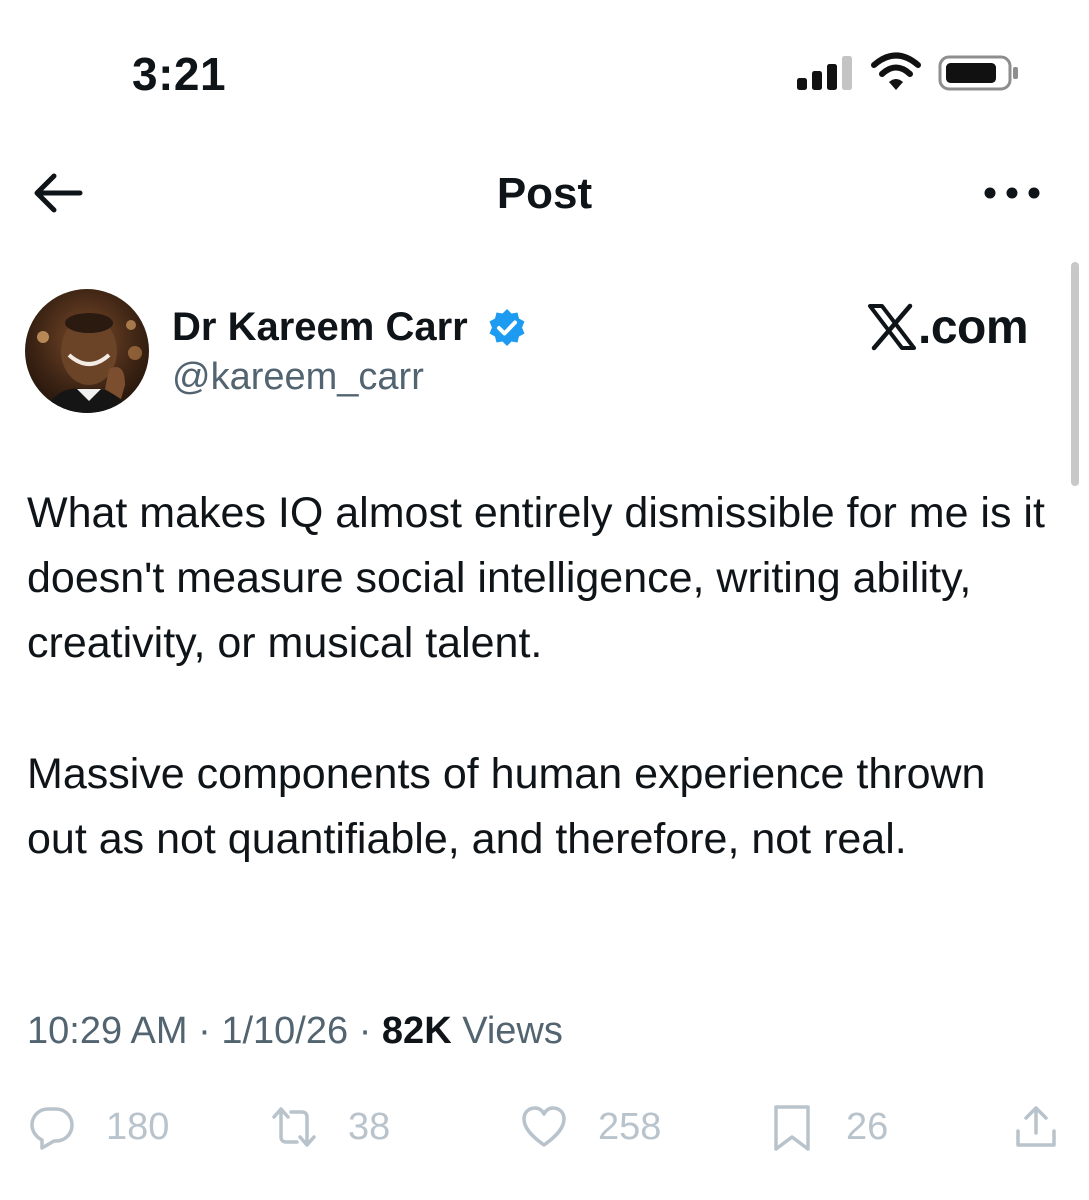 This screenshot has height=1200, width=1089. What do you see at coordinates (98, 1127) in the screenshot?
I see `reply-button: 180` at bounding box center [98, 1127].